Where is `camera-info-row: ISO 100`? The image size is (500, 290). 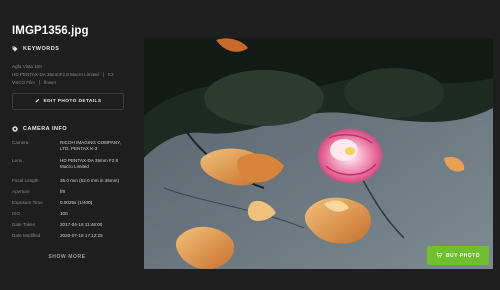
camera-info-row: ISO 100 is located at coordinates (71, 214).